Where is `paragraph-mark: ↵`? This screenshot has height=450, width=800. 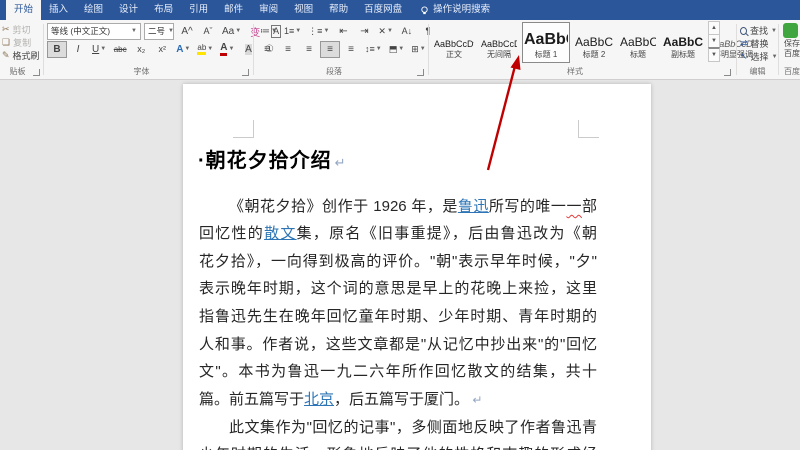 paragraph-mark: ↵ is located at coordinates (340, 162).